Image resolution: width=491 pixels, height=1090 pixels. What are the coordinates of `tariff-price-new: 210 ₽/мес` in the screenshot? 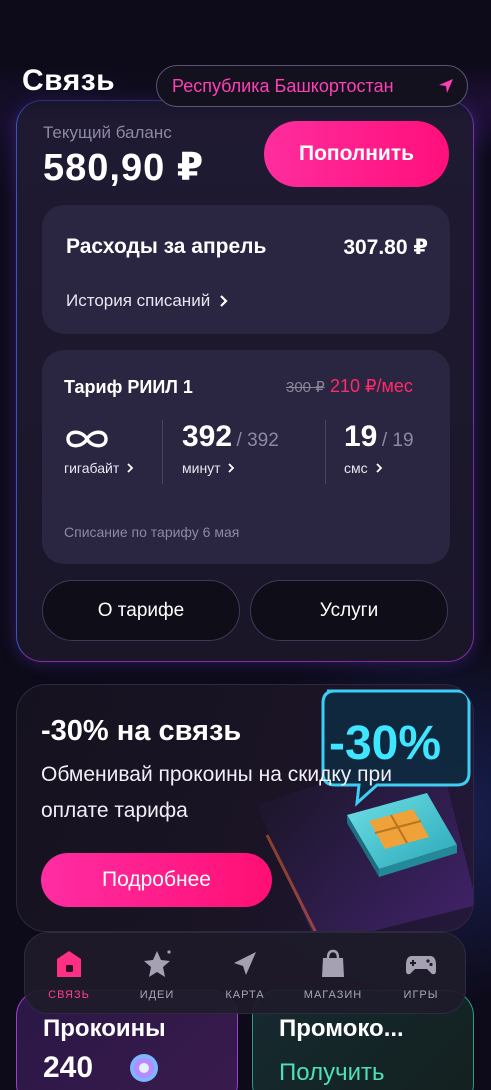 It's located at (371, 386).